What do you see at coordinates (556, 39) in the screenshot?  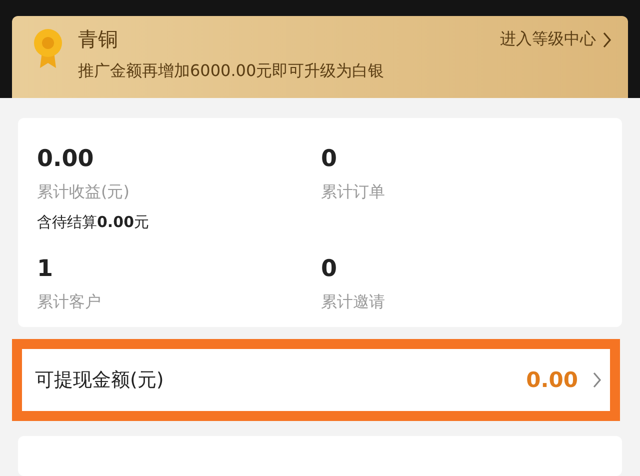 I see `level-center-link: 进入等级中心` at bounding box center [556, 39].